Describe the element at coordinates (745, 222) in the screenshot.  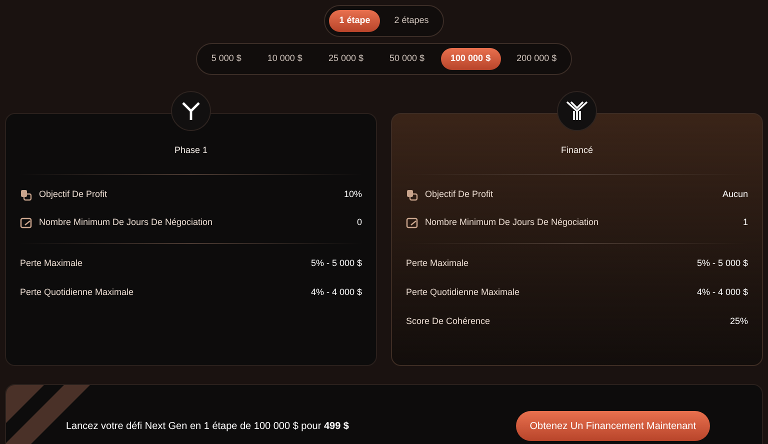
I see `row-value: 1` at that location.